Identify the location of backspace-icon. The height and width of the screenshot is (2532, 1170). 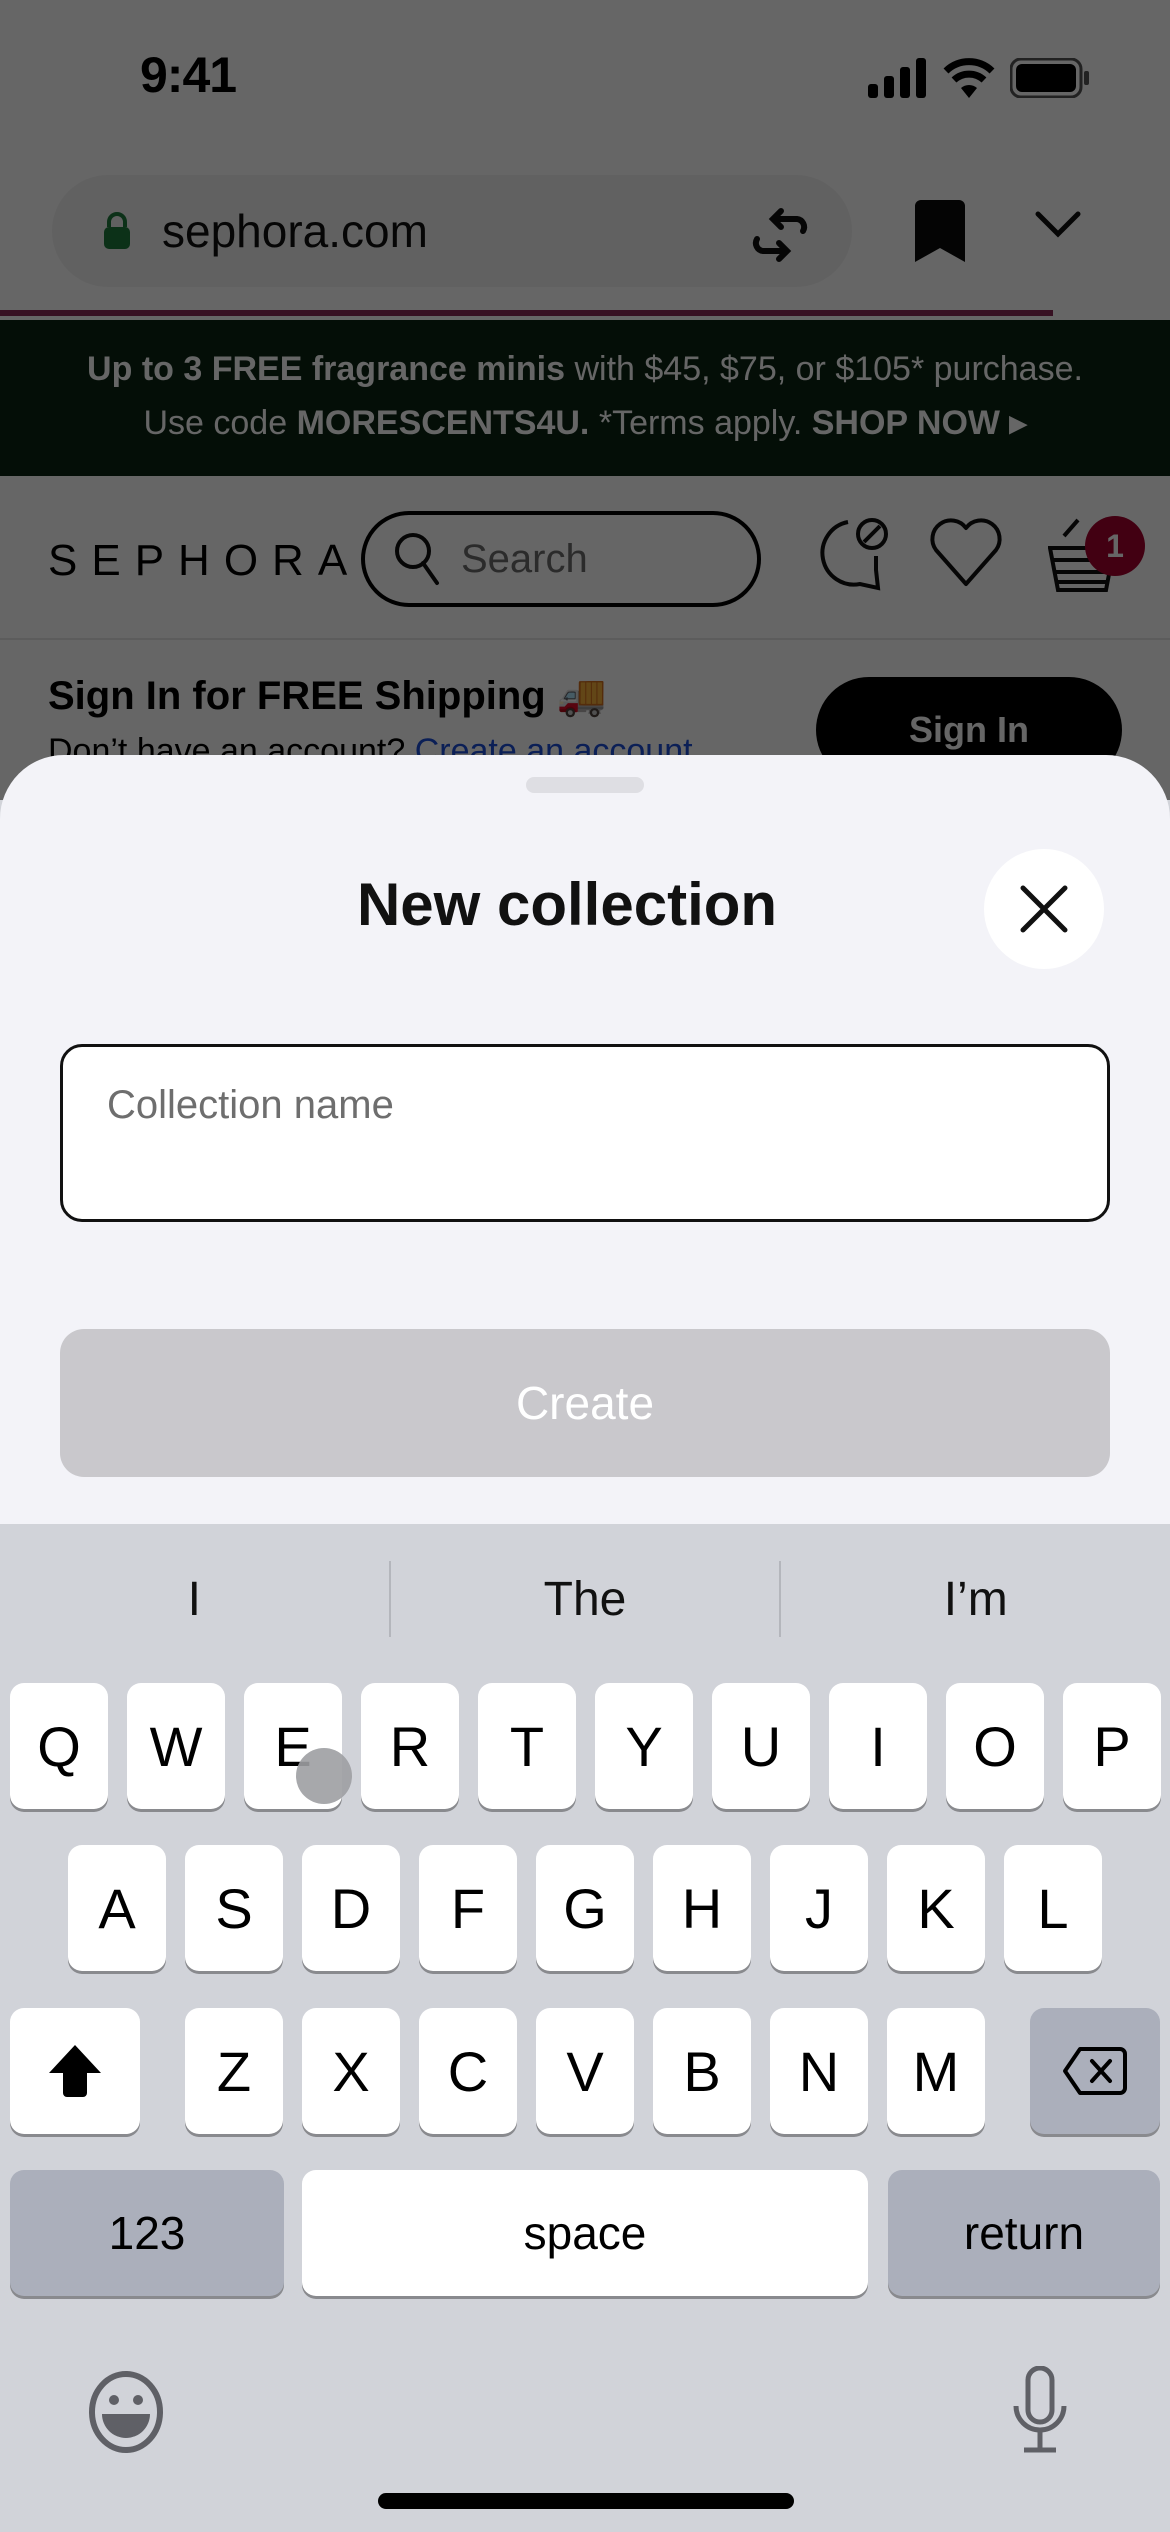
(1095, 2071).